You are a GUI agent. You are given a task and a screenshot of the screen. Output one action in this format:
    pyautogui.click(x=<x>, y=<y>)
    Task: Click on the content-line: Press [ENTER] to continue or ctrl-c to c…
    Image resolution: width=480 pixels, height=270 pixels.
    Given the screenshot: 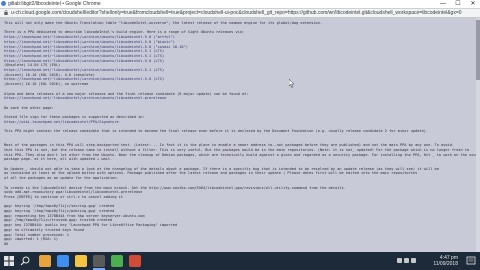 What is the action you would take?
    pyautogui.click(x=63, y=196)
    